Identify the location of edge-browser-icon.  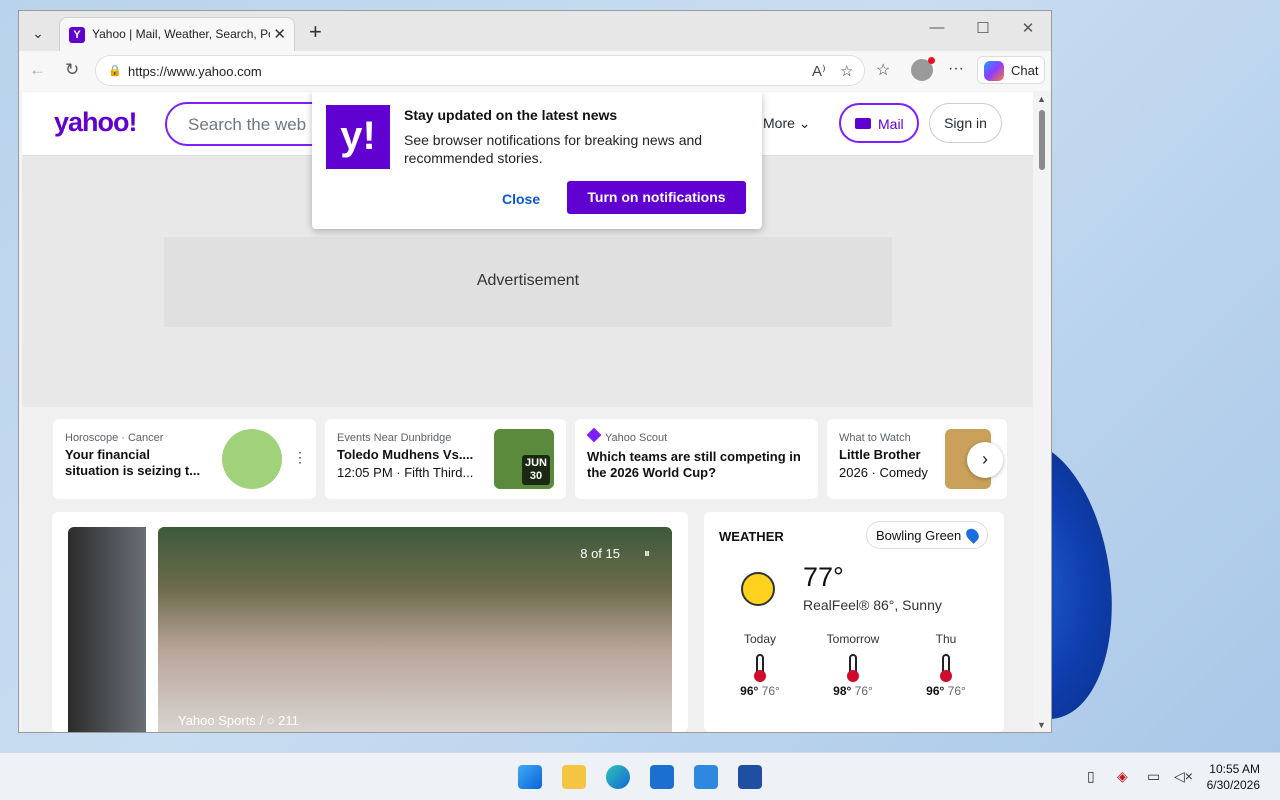
(618, 777).